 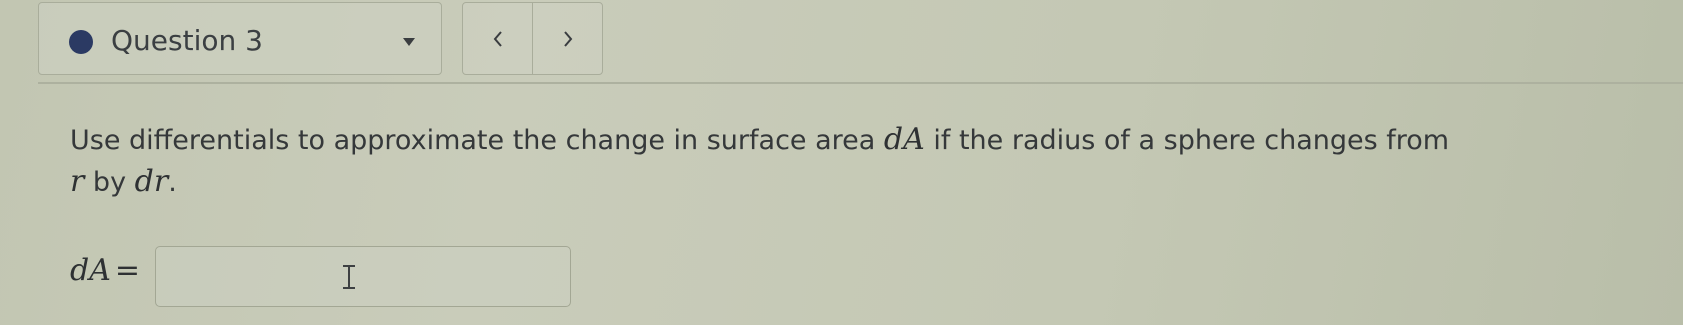 What do you see at coordinates (109, 182) in the screenshot?
I see `prompt-text-by: by` at bounding box center [109, 182].